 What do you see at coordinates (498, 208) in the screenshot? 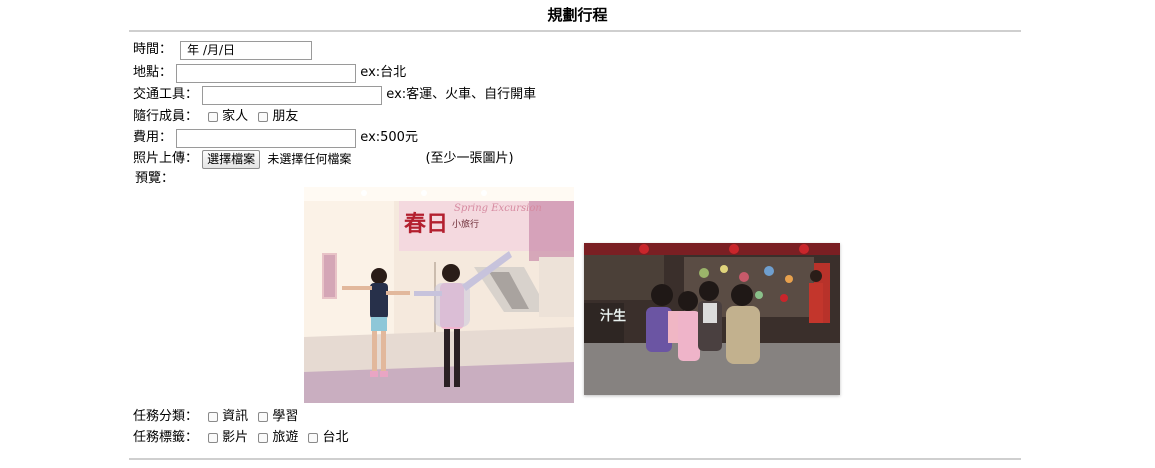
I see `banner-en: Spring Excursion` at bounding box center [498, 208].